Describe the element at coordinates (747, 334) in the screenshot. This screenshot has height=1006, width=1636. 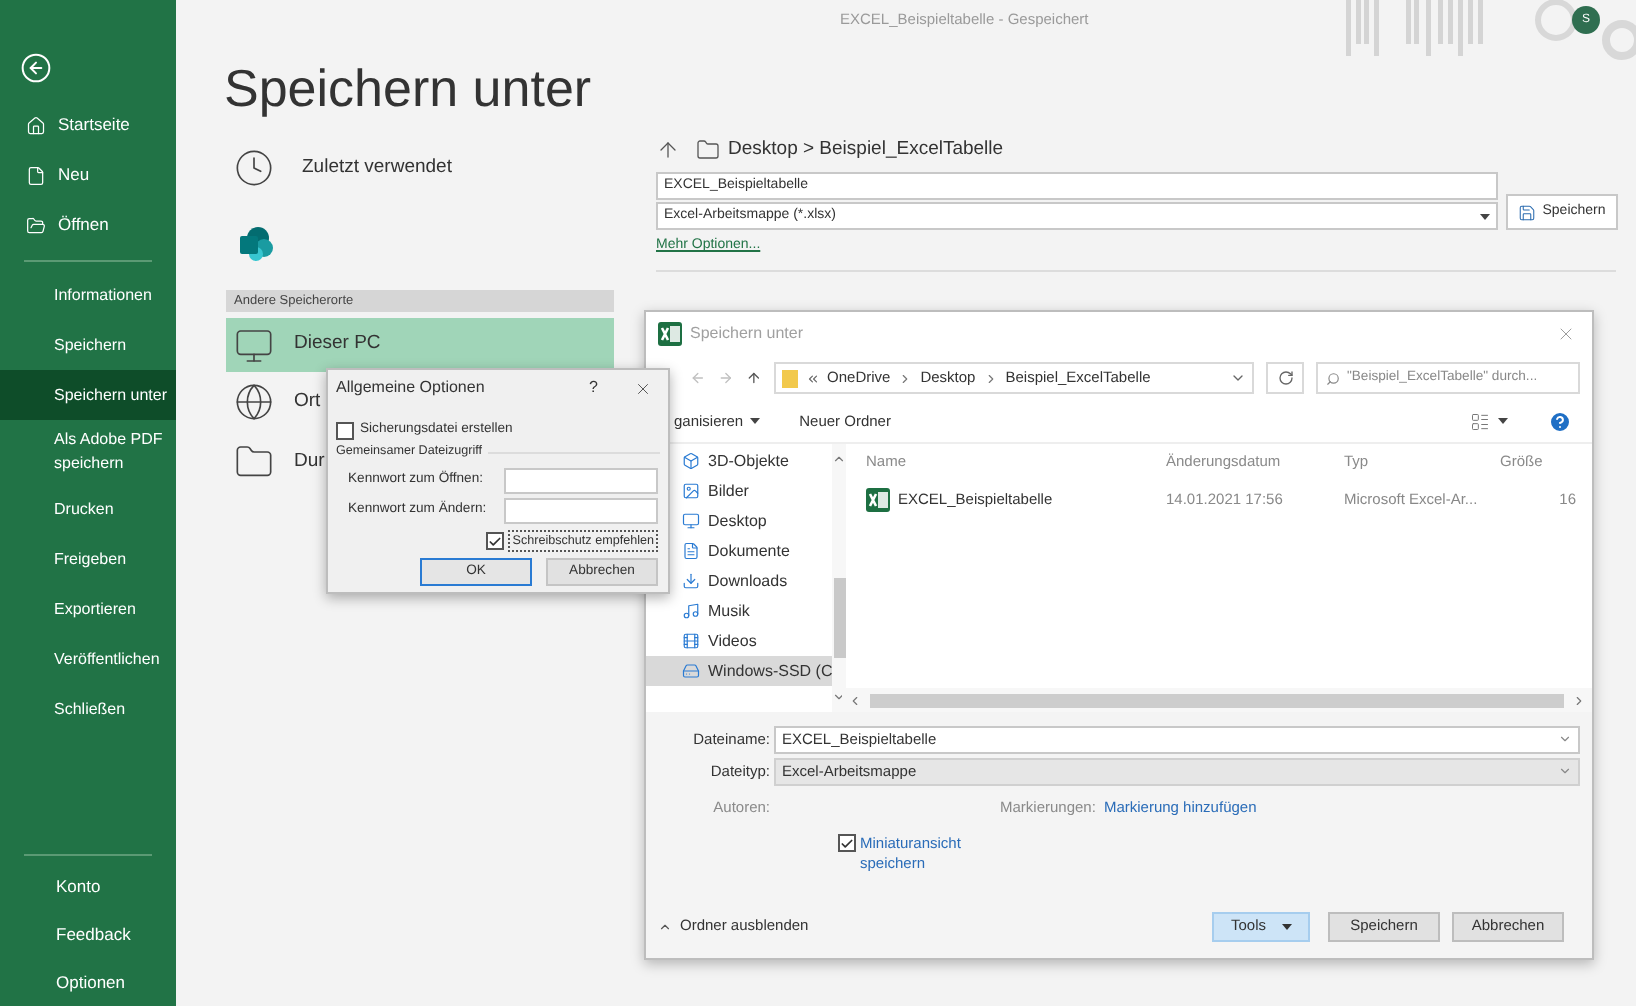
I see `dialog-title: Speichern unter` at that location.